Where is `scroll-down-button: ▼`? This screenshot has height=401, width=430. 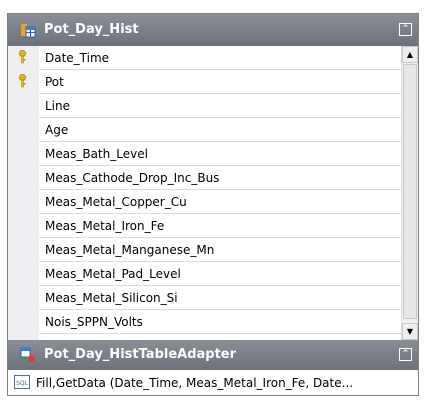
scroll-down-button: ▼ is located at coordinates (410, 331).